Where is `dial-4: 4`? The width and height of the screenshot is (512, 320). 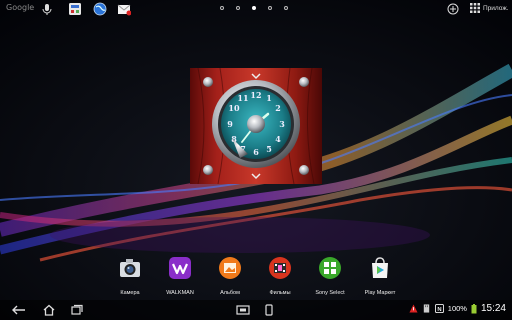
dial-4: 4 is located at coordinates (278, 139).